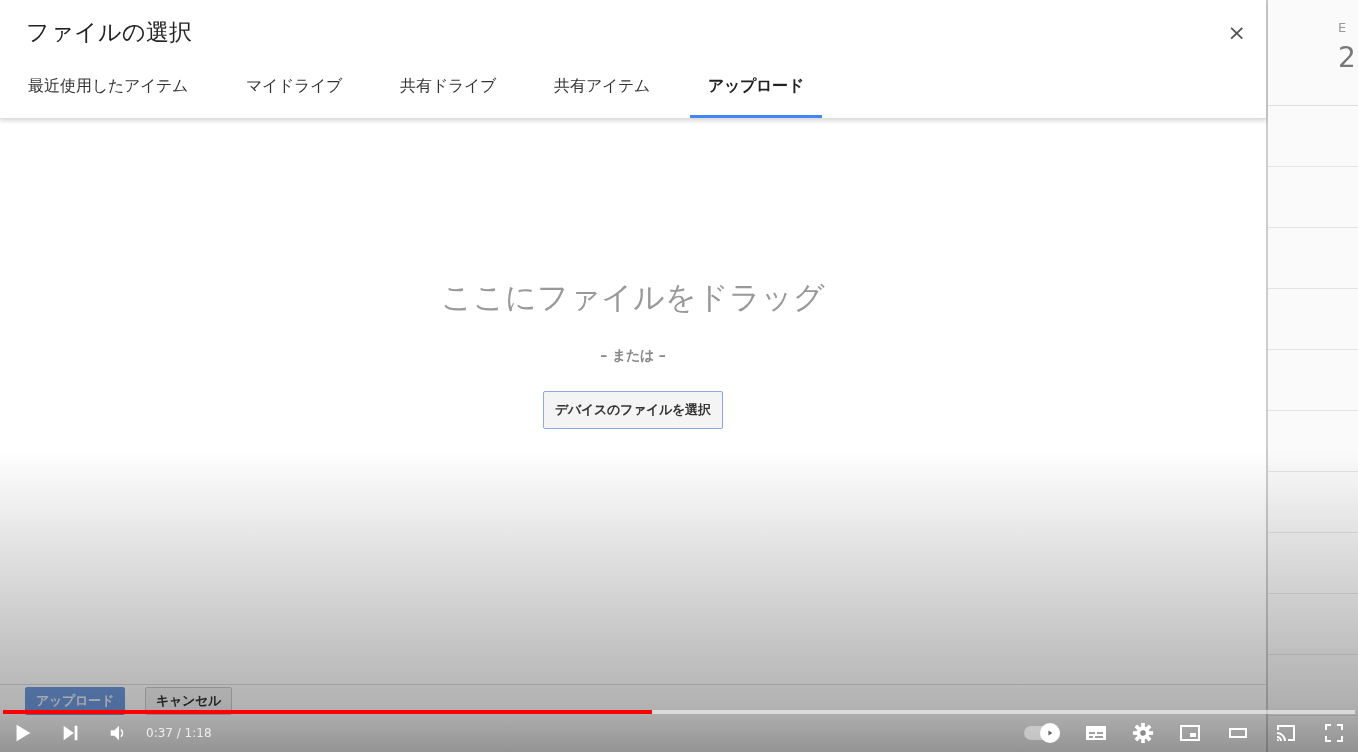 The image size is (1358, 752). I want to click on column-label: E, so click(1342, 27).